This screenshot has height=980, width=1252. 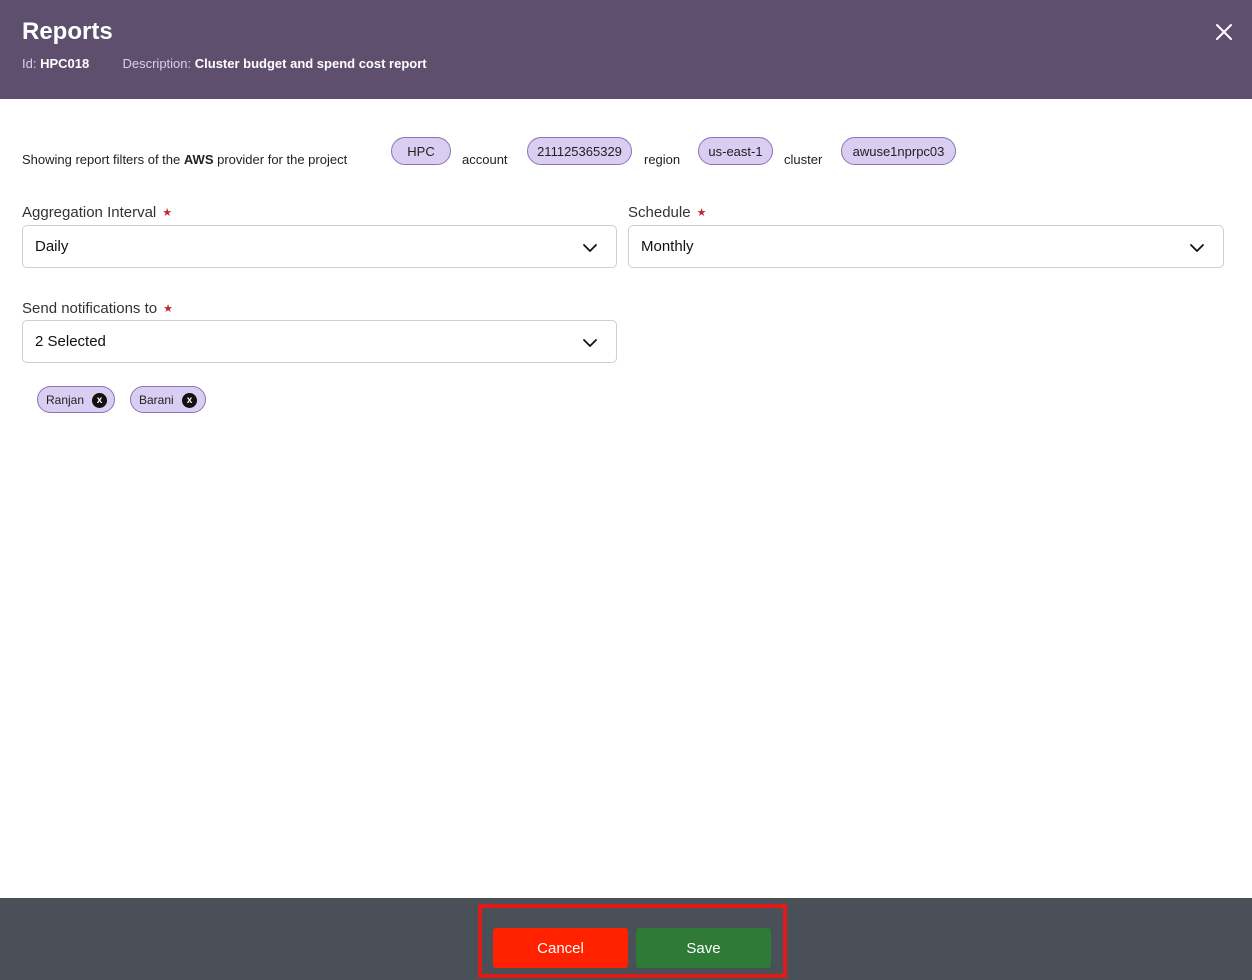 What do you see at coordinates (662, 159) in the screenshot?
I see `region-label: region` at bounding box center [662, 159].